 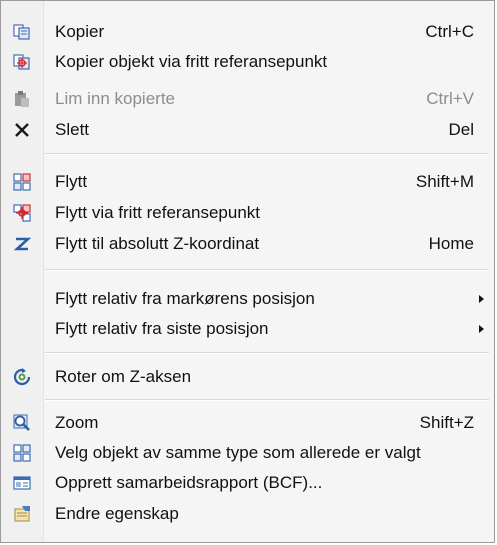 I want to click on menu-item-label: Flytt, so click(x=71, y=181).